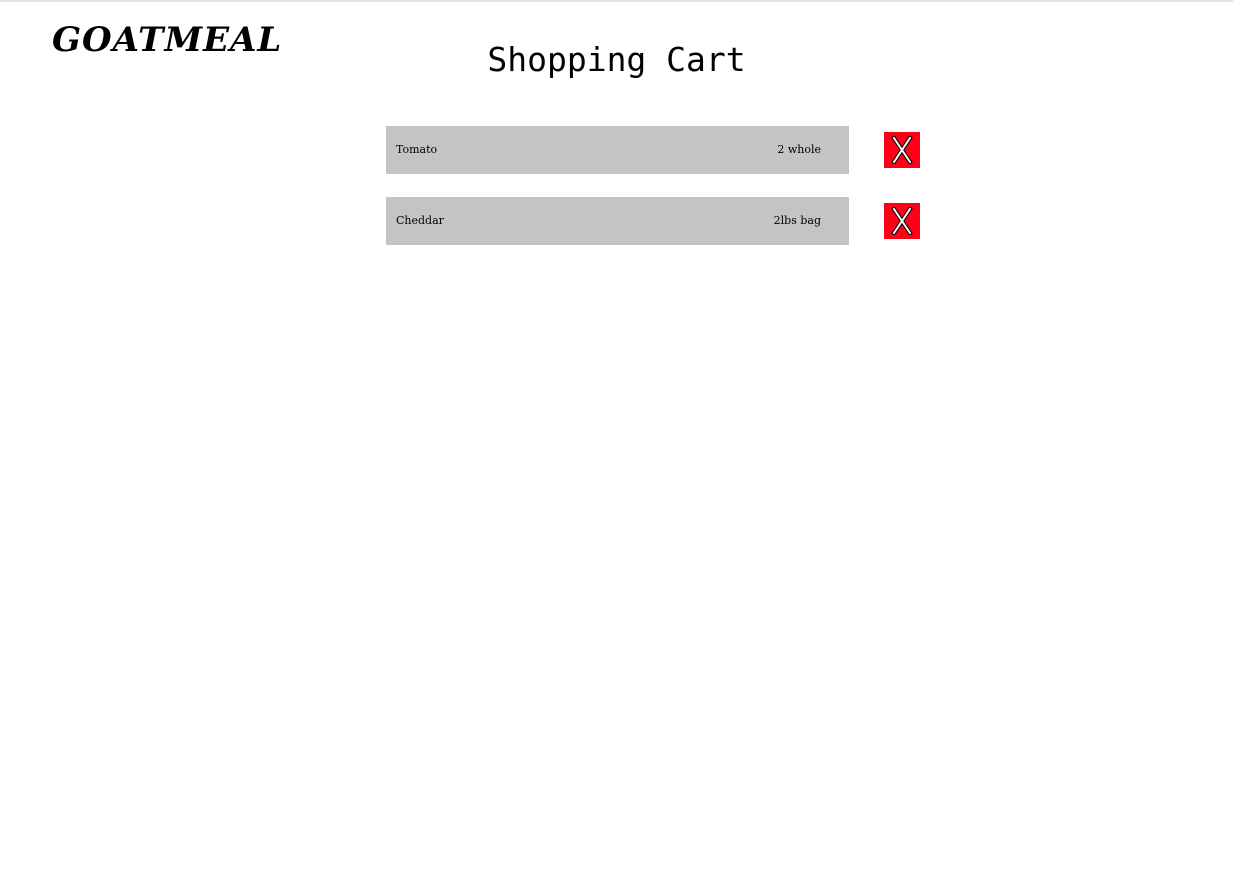 The width and height of the screenshot is (1233, 880). What do you see at coordinates (617, 221) in the screenshot?
I see `cart-item: Cheddar 2lbs bag` at bounding box center [617, 221].